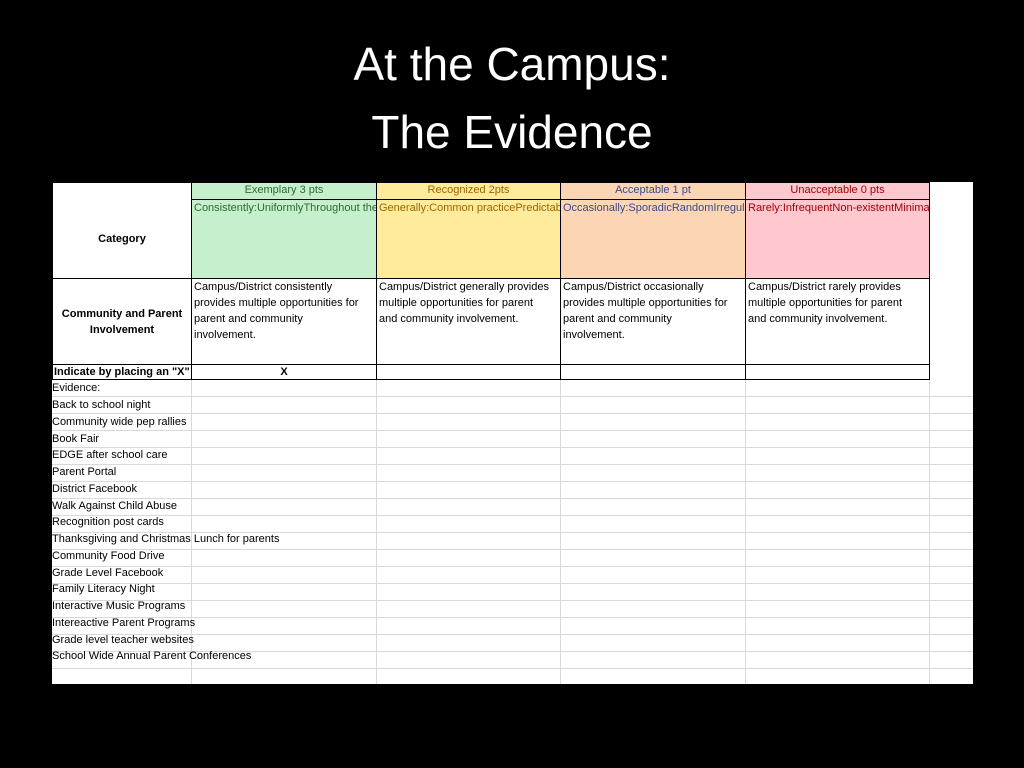 The image size is (1024, 768). I want to click on descriptor-2-2: Random, so click(692, 208).